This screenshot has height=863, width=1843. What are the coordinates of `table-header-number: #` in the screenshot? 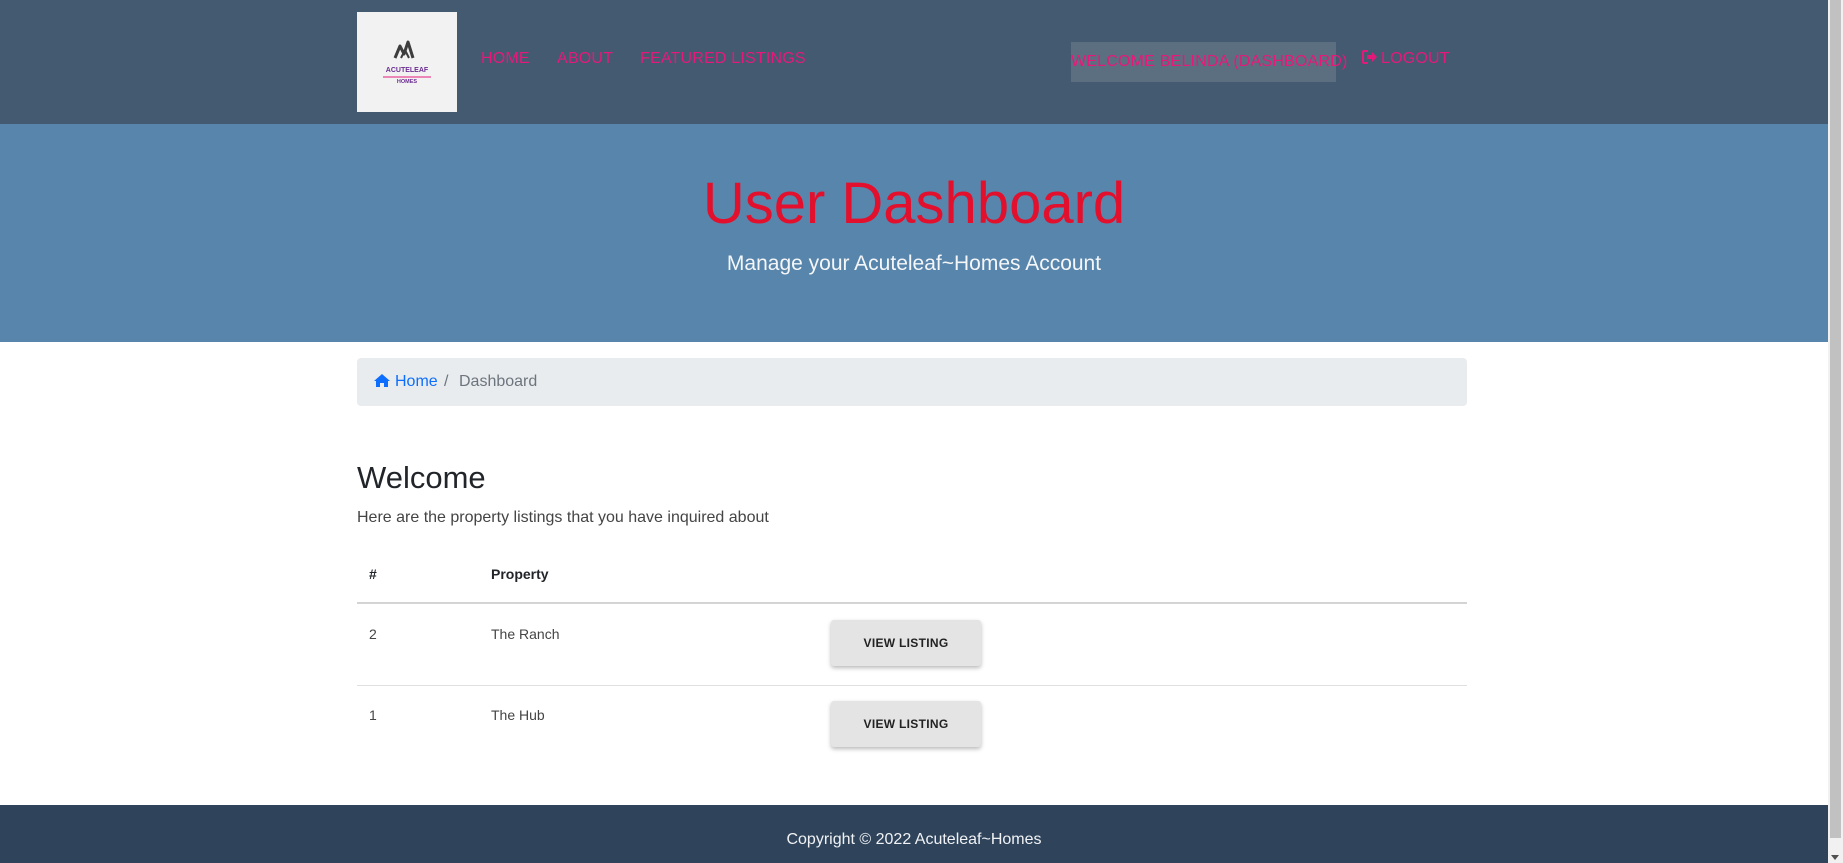 It's located at (373, 574).